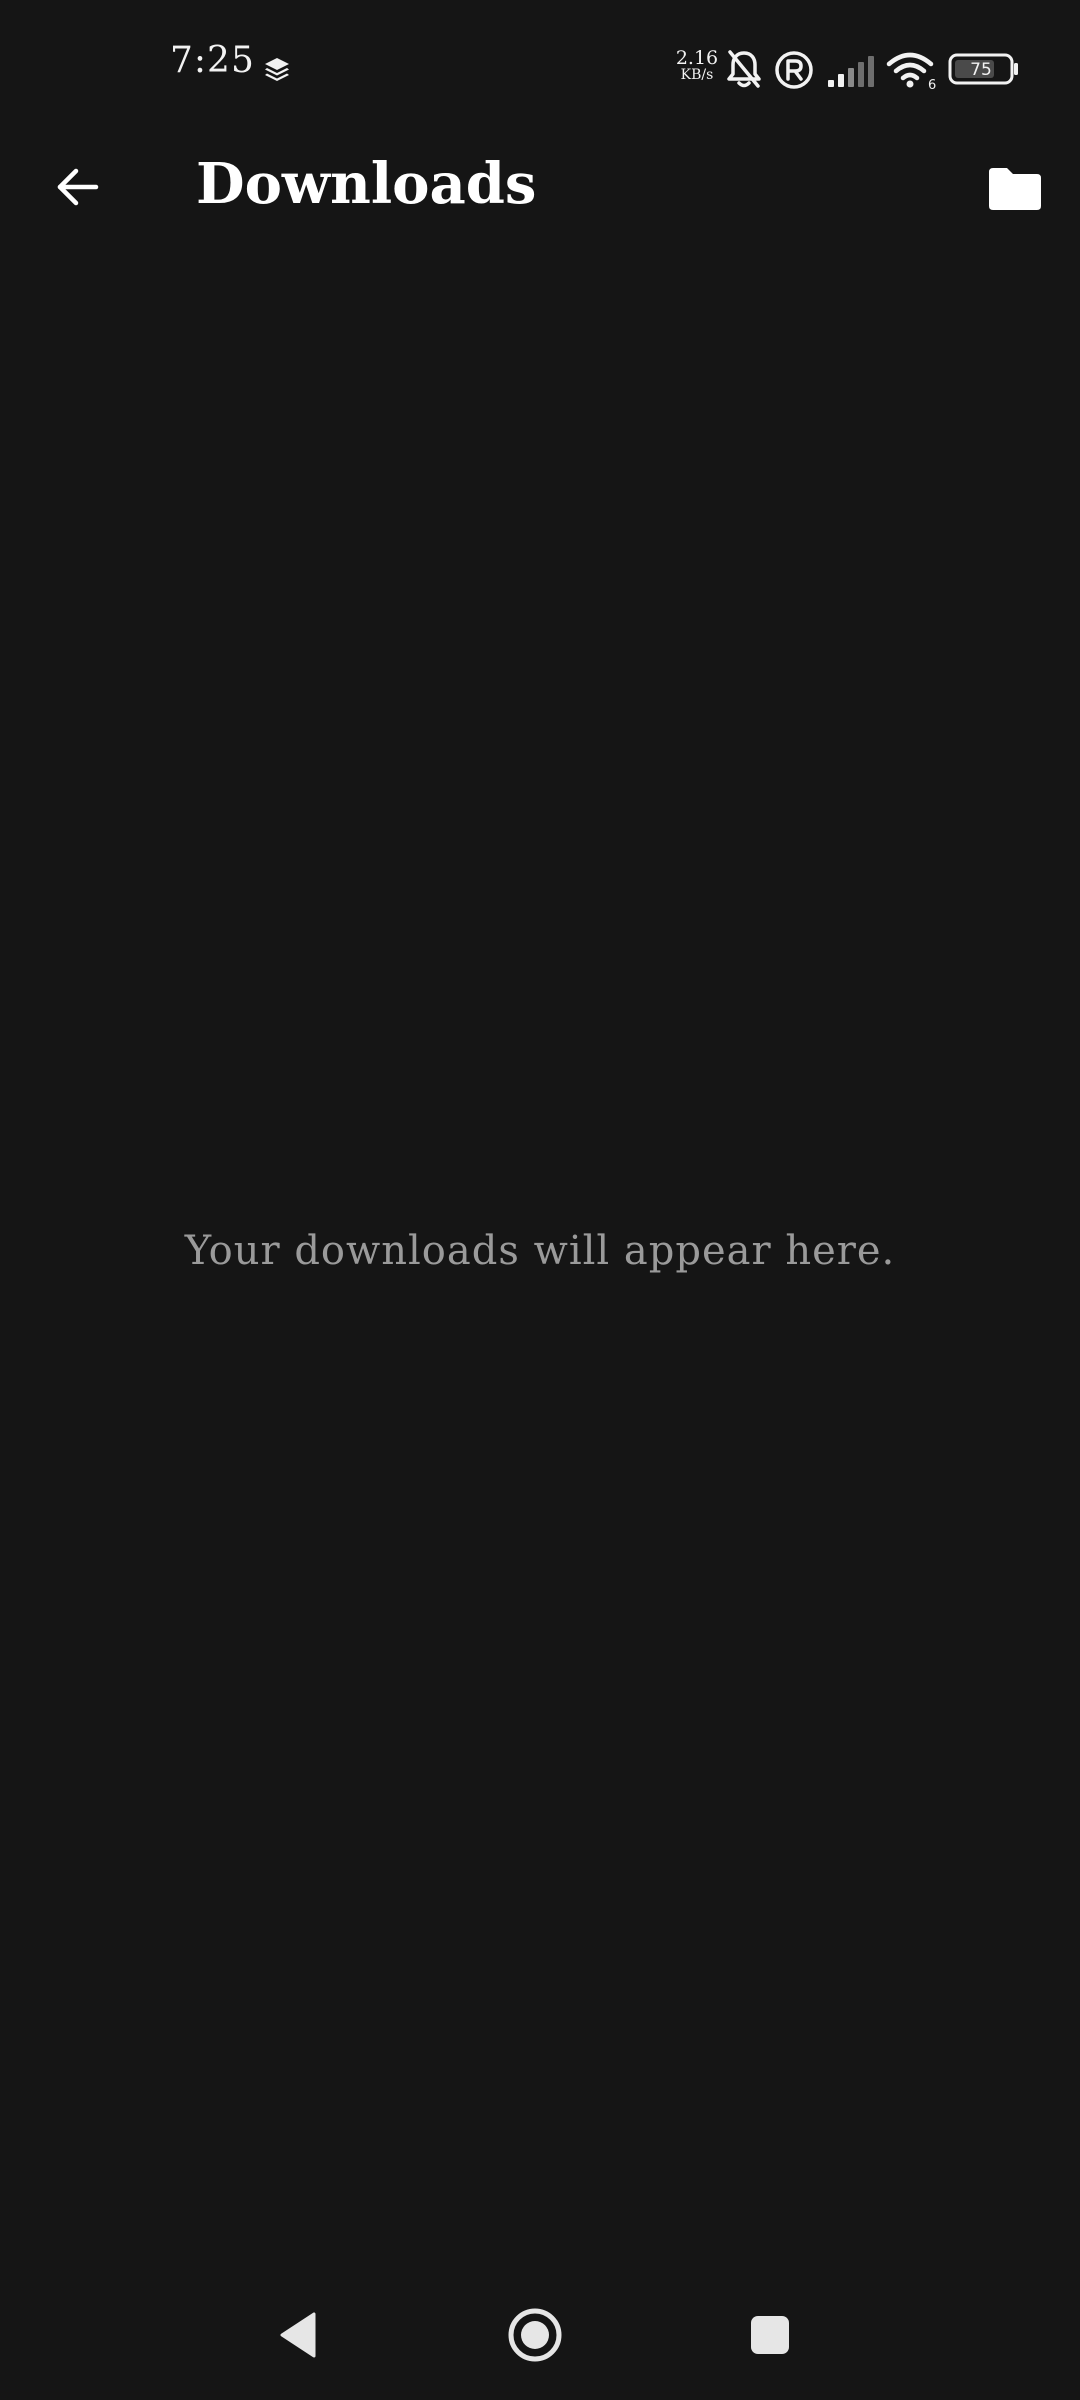 This screenshot has height=2400, width=1080. Describe the element at coordinates (540, 1251) in the screenshot. I see `empty-state-message: Your downloads will appear here.` at that location.